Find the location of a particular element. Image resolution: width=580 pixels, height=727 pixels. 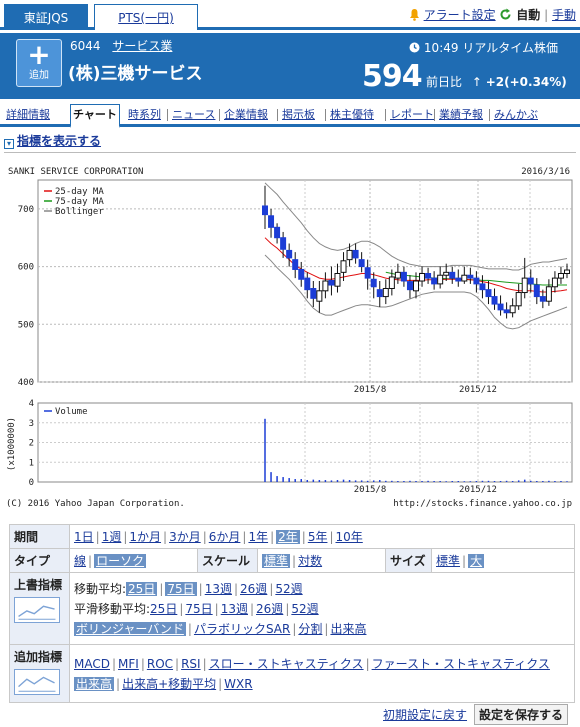

smooth-ma-option: 26週 is located at coordinates (269, 609).